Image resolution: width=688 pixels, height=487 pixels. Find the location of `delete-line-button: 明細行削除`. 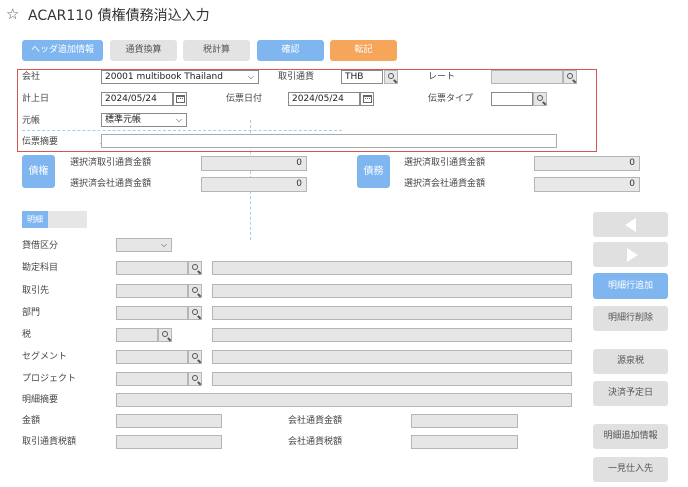

delete-line-button: 明細行削除 is located at coordinates (630, 318).